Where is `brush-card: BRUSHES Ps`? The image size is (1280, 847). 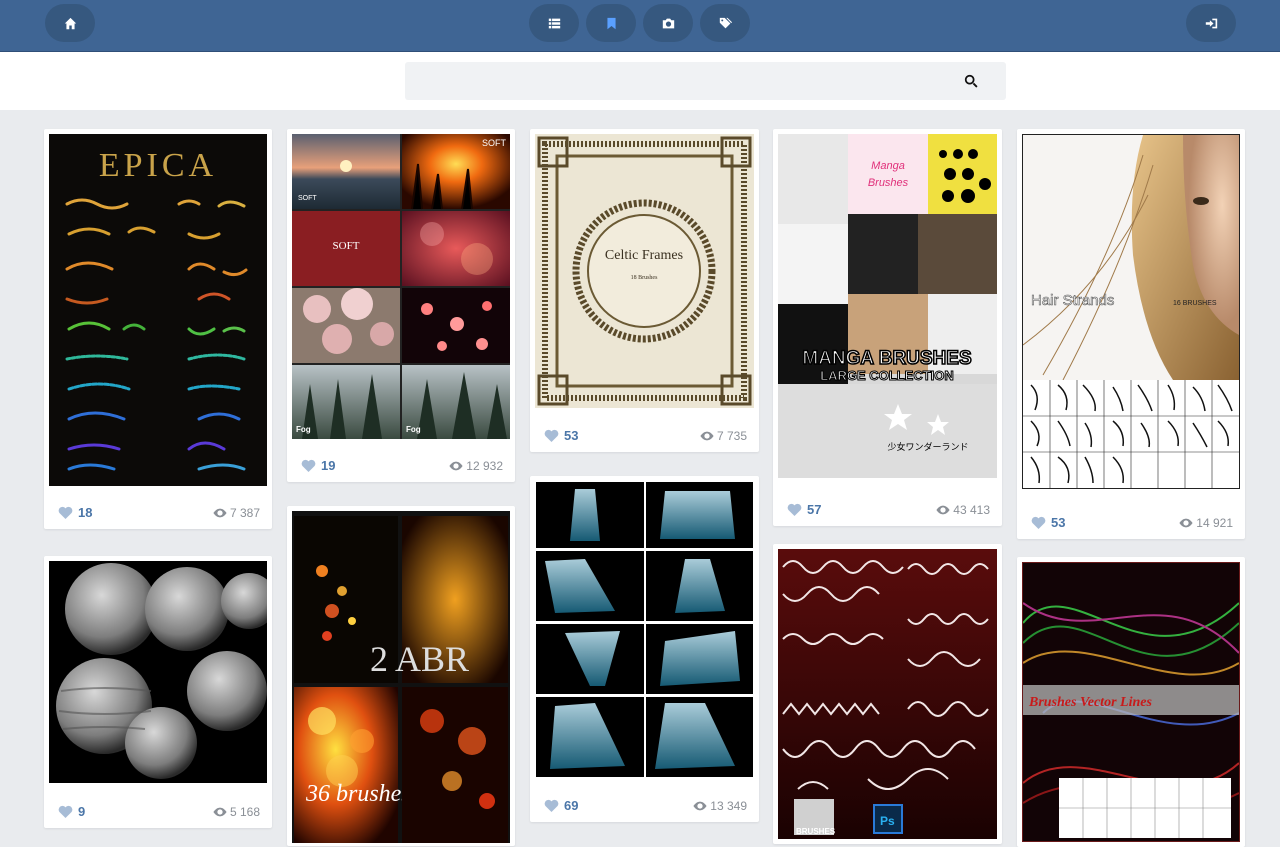
brush-card: BRUSHES Ps is located at coordinates (887, 694).